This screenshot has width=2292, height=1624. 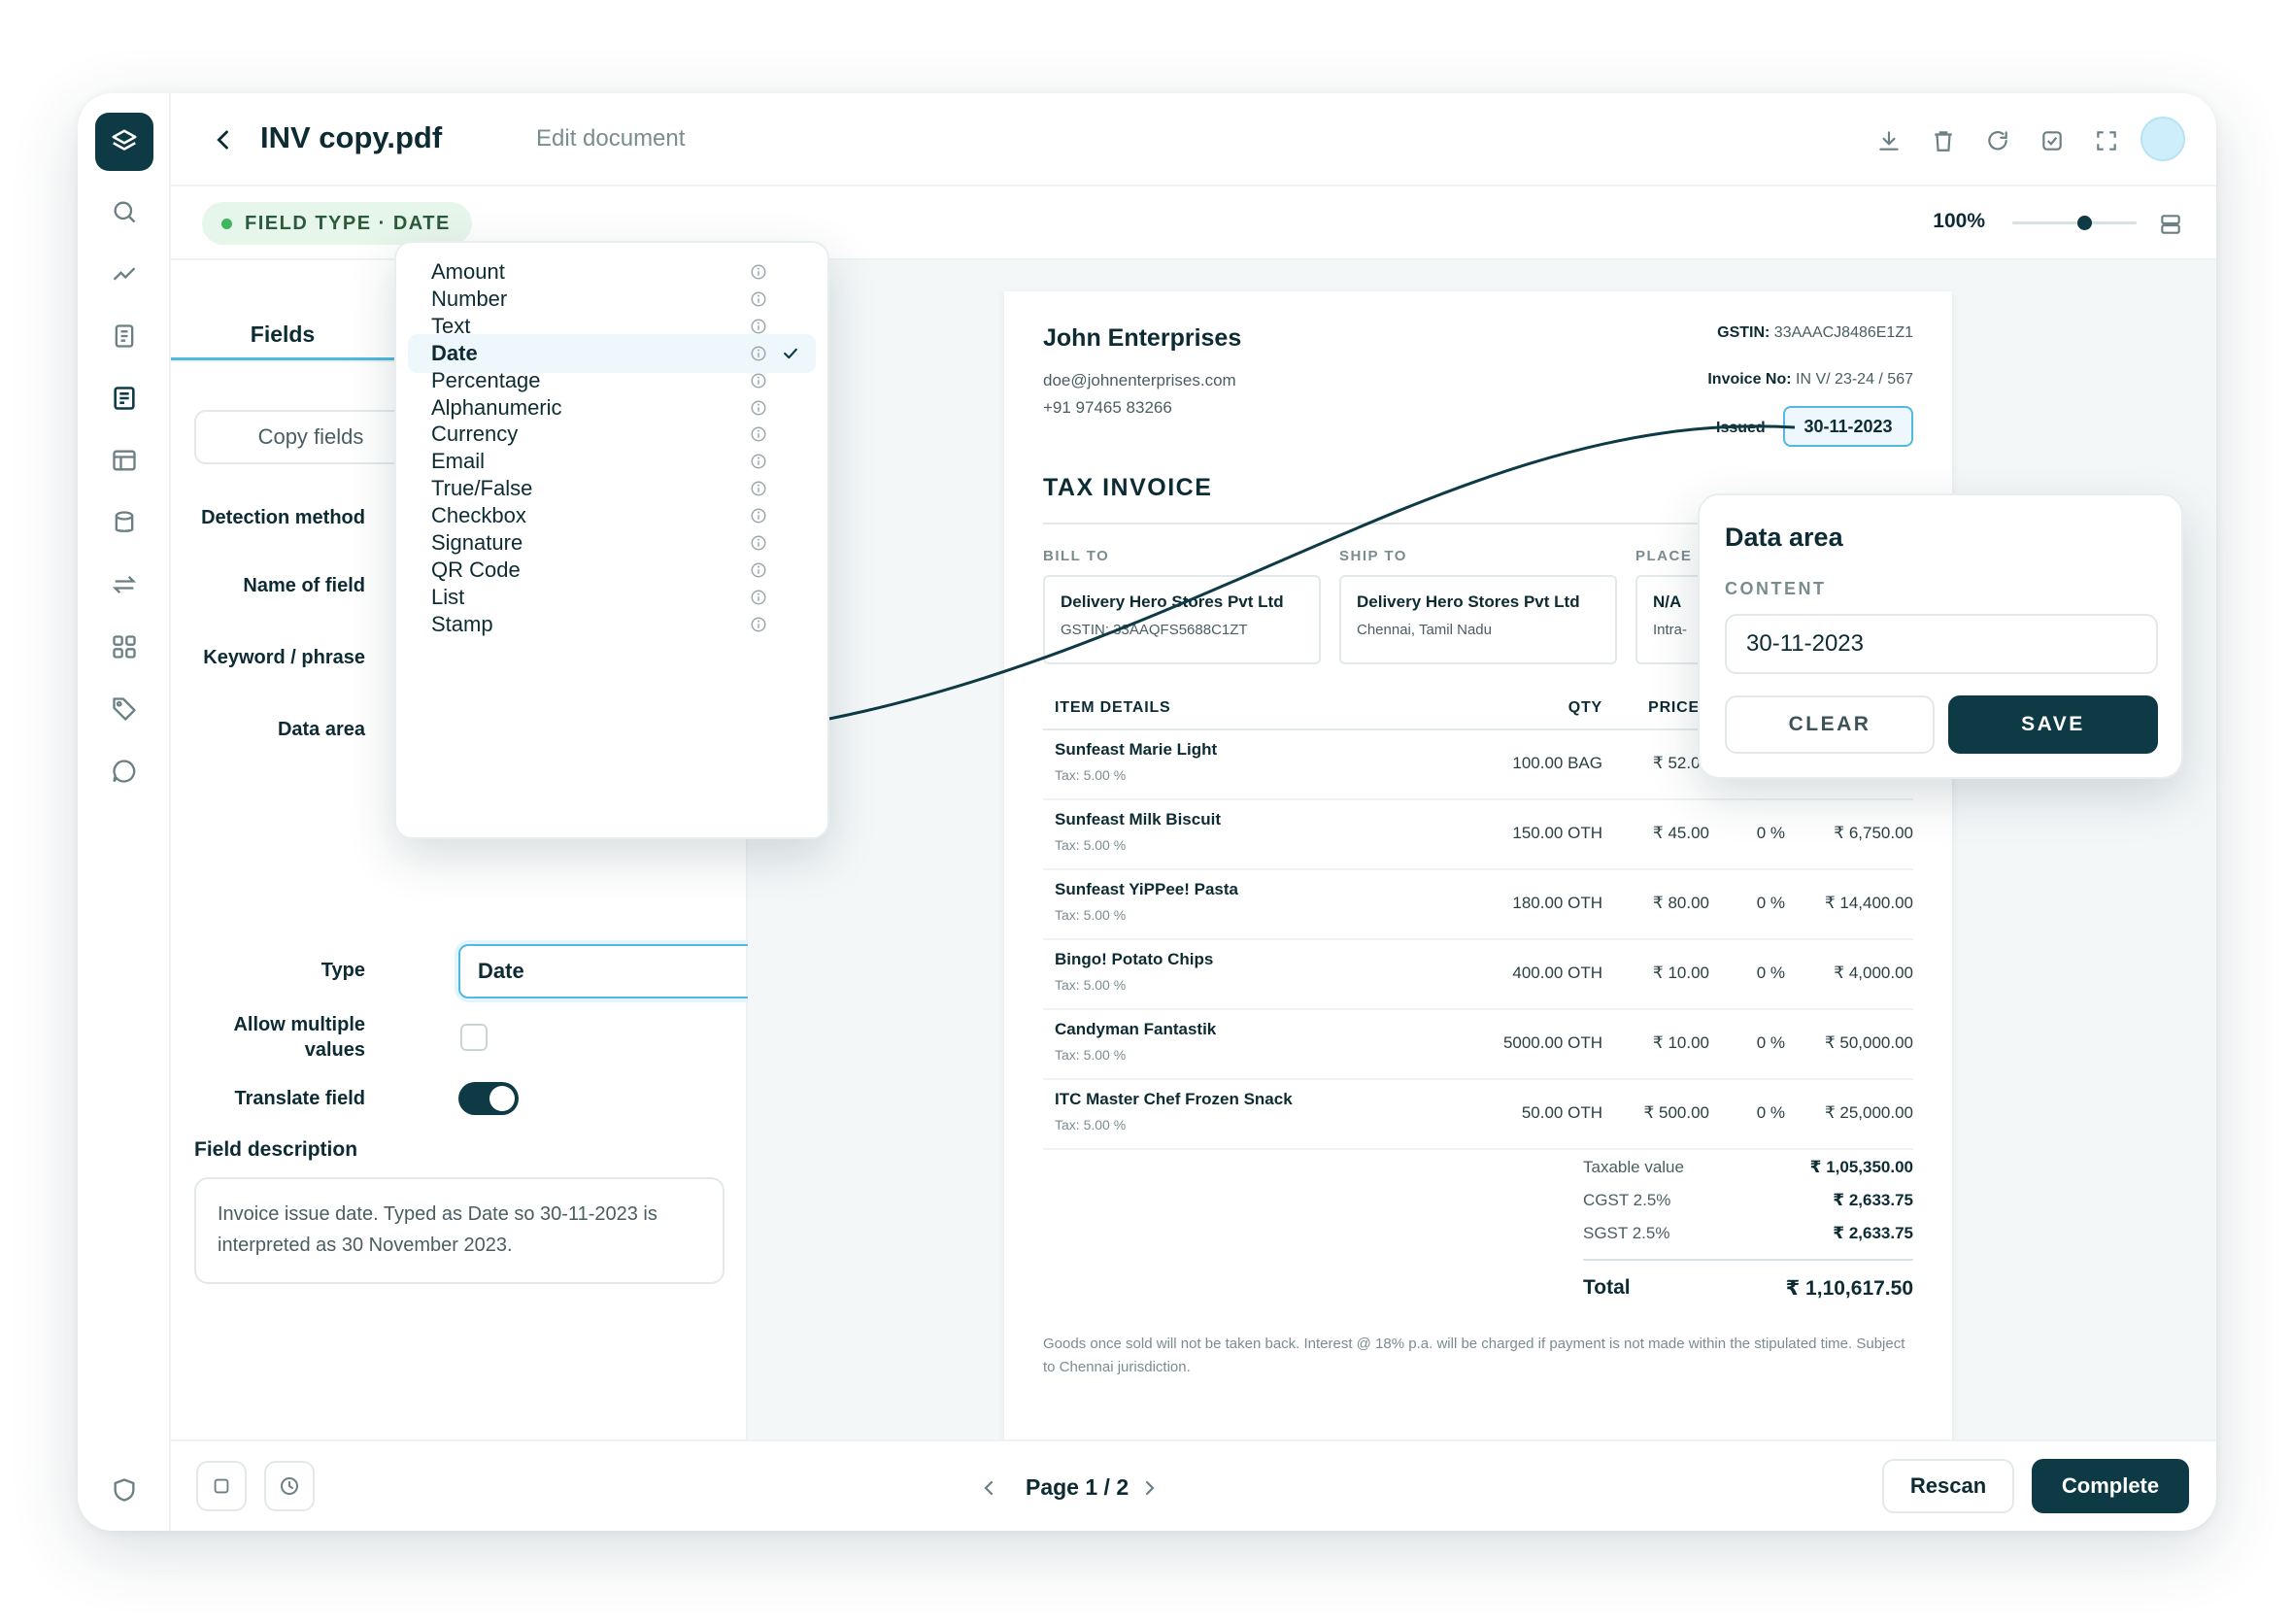 What do you see at coordinates (1830, 724) in the screenshot?
I see `clear-button: CLEAR` at bounding box center [1830, 724].